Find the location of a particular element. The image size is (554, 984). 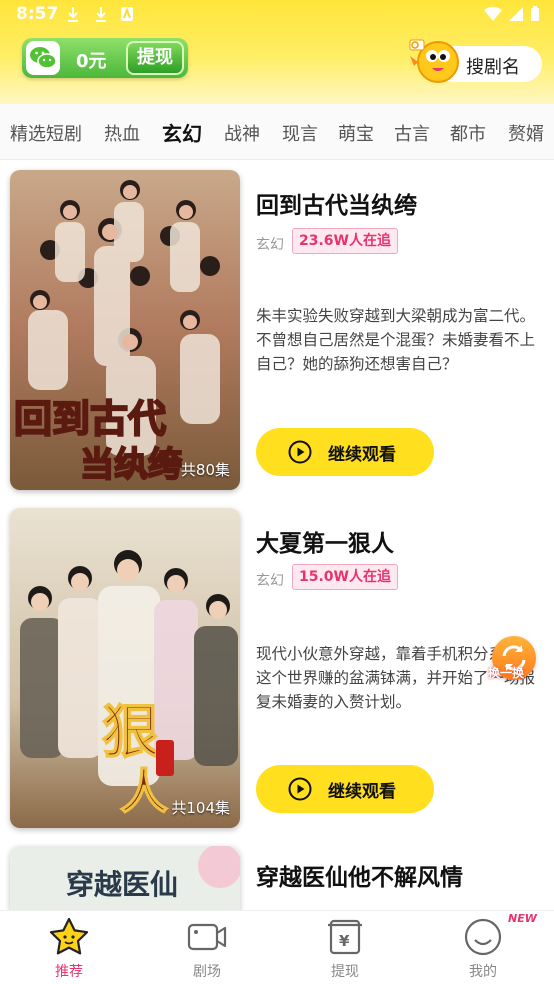

drama-title: 回到古代当纨绔 is located at coordinates (336, 203).